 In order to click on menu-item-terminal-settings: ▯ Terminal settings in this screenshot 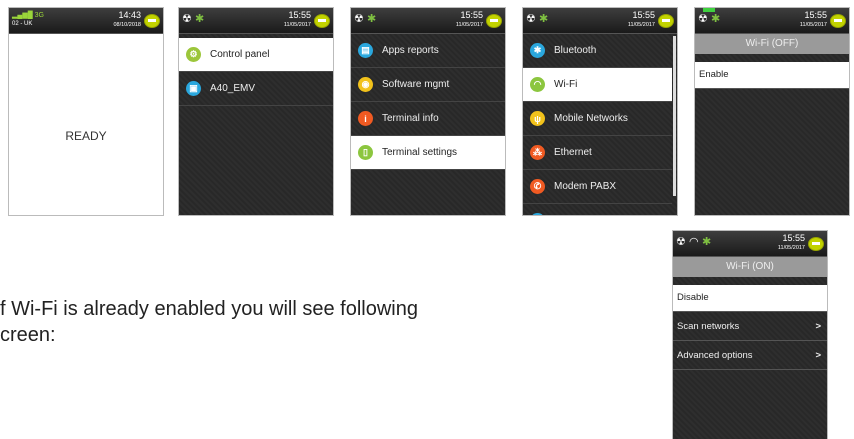, I will do `click(428, 153)`.